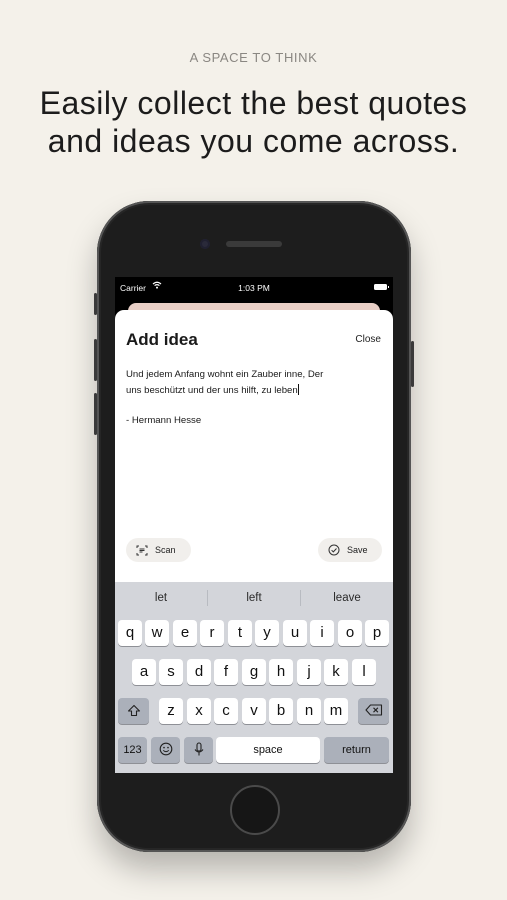 This screenshot has width=507, height=900. I want to click on scan-button: Scan, so click(158, 550).